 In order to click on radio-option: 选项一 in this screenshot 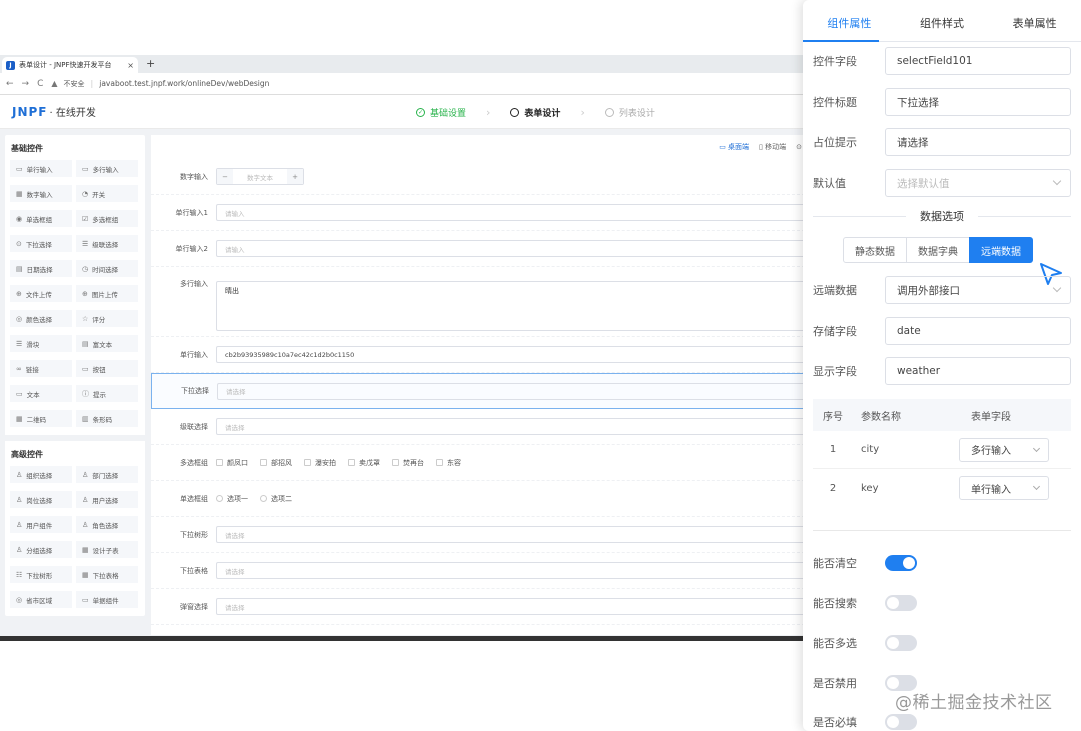, I will do `click(232, 499)`.